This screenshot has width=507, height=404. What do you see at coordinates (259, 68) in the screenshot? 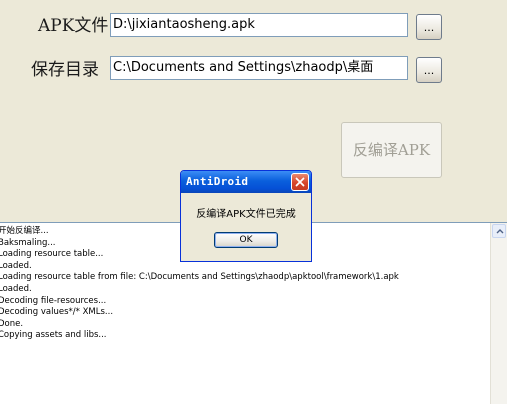
I see `save-directory-input: C:\Documents and Settings\zhaodp\桌面` at bounding box center [259, 68].